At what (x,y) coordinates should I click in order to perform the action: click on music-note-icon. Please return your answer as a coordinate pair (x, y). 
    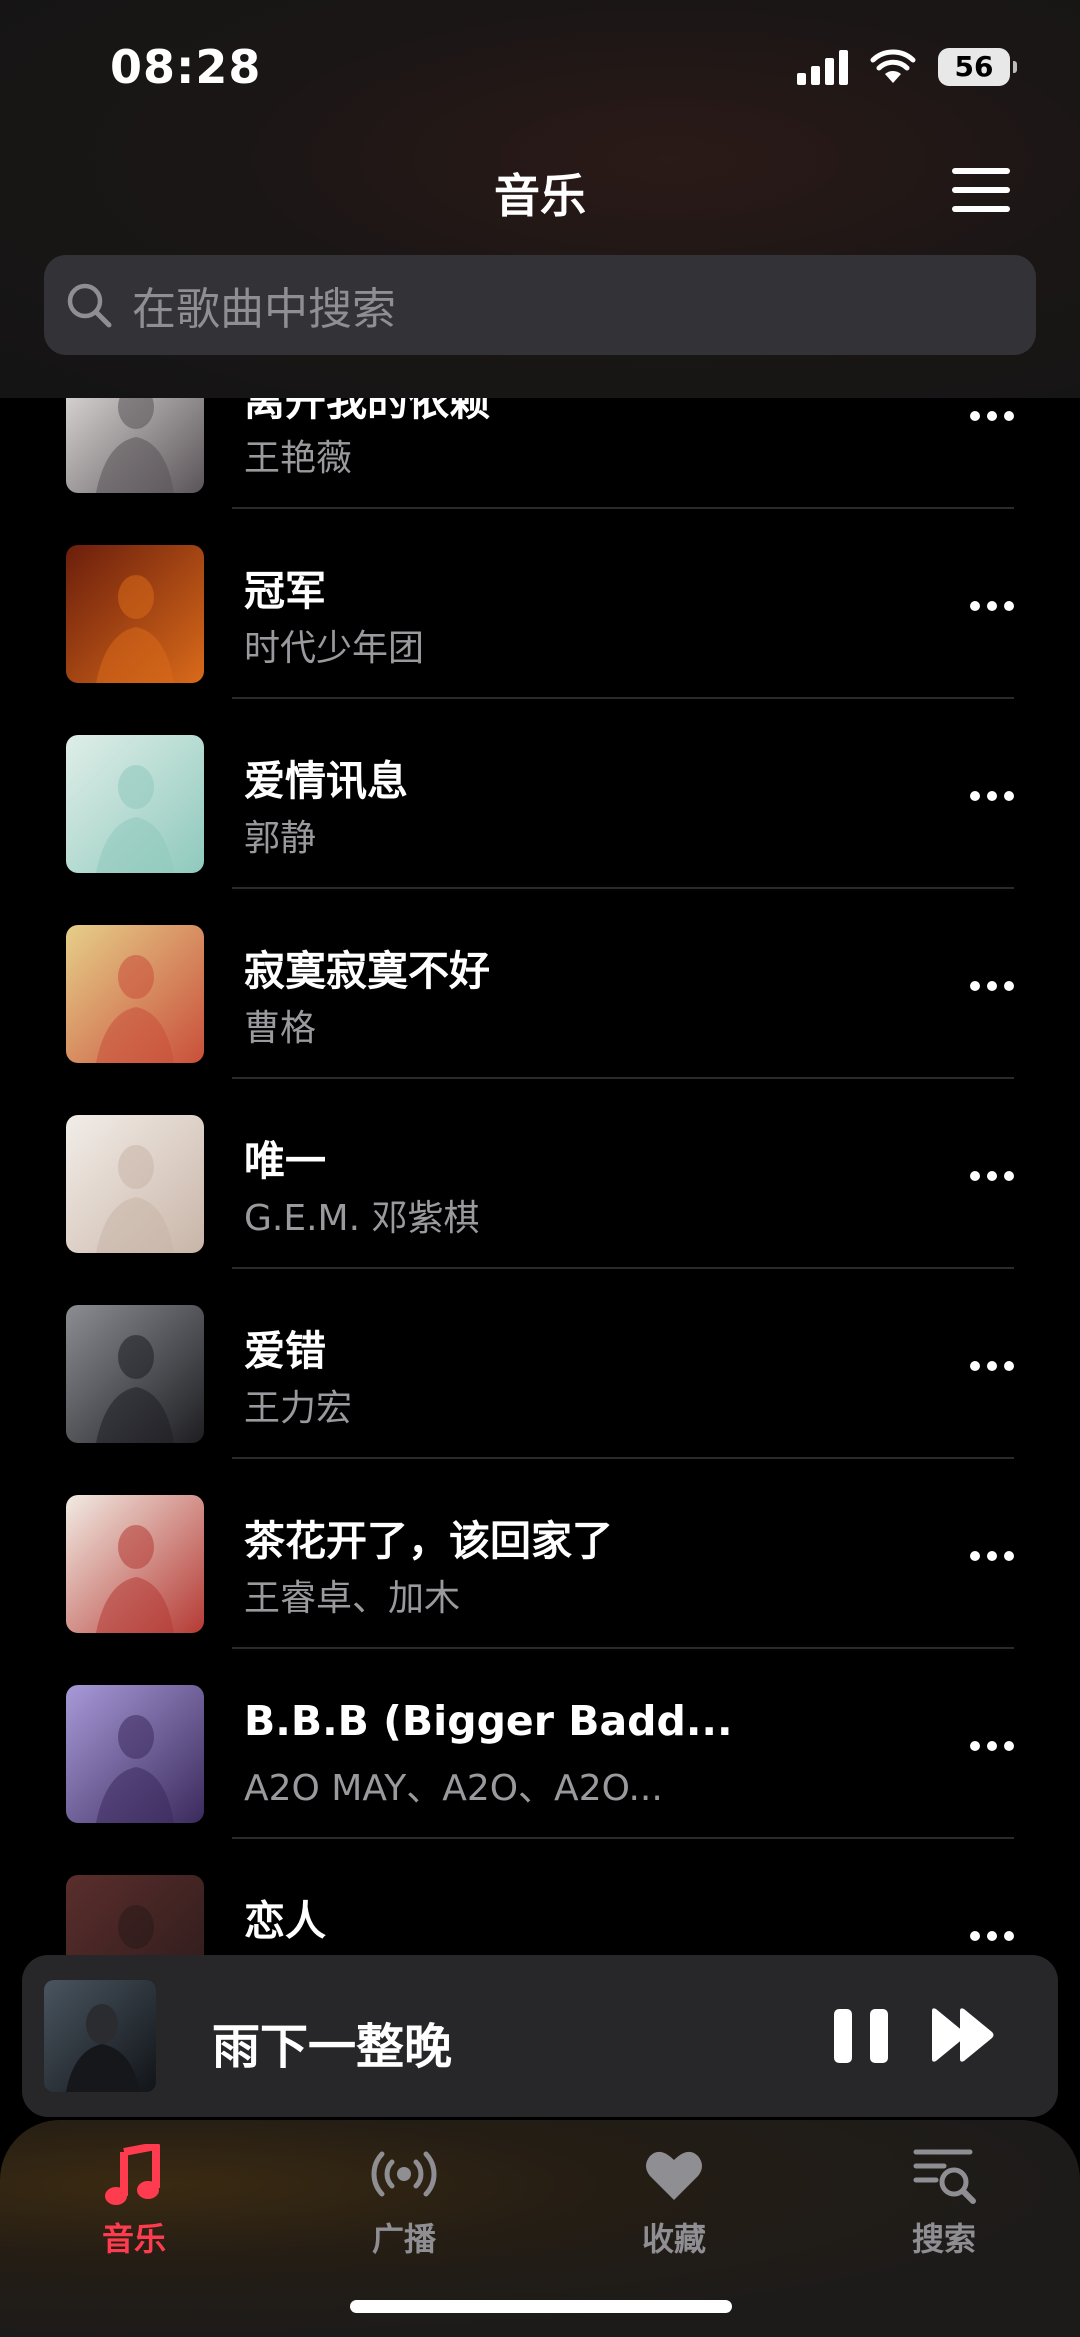
    Looking at the image, I should click on (132, 2174).